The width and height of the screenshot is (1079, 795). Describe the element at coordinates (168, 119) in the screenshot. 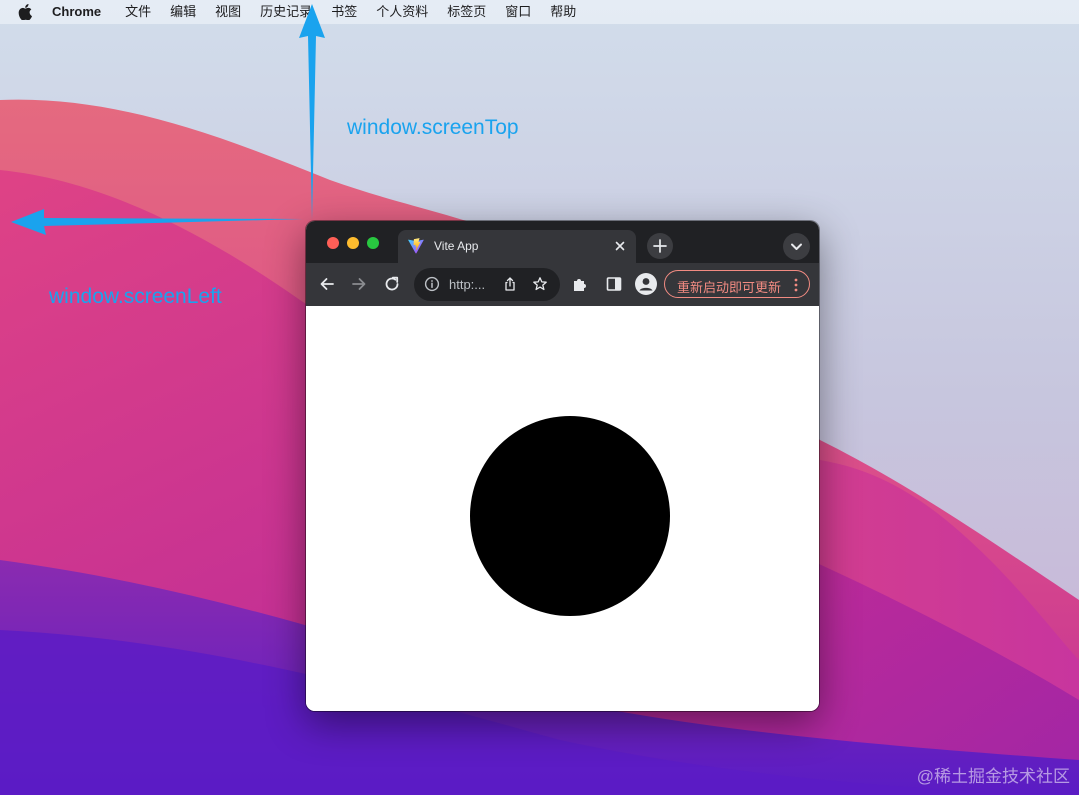

I see `annotation-arrows` at that location.